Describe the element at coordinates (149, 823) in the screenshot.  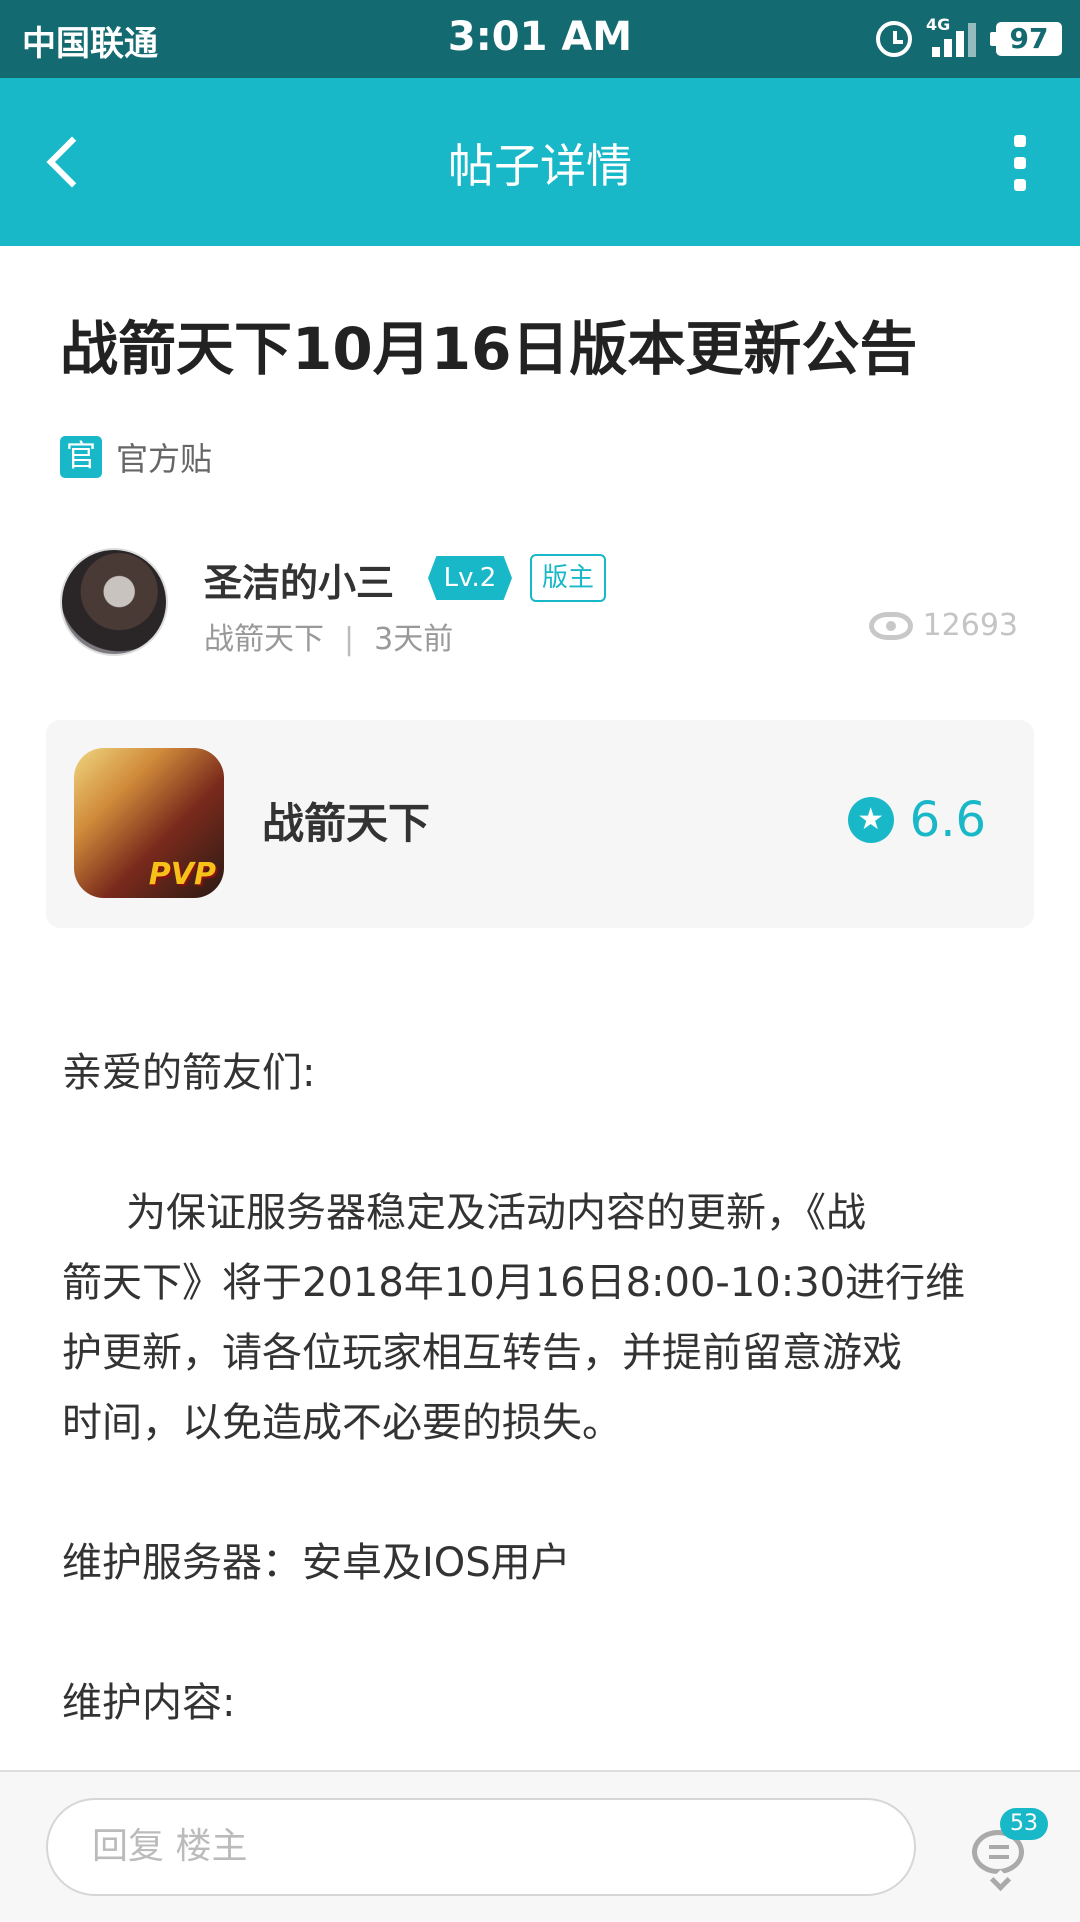
I see `game-app-icon: PVP` at that location.